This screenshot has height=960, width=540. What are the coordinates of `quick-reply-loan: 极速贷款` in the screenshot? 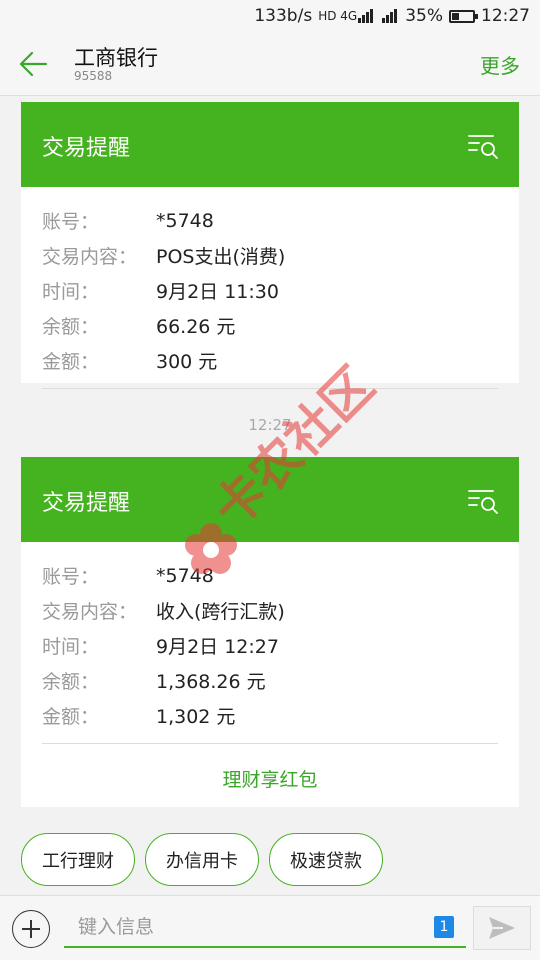 It's located at (326, 859).